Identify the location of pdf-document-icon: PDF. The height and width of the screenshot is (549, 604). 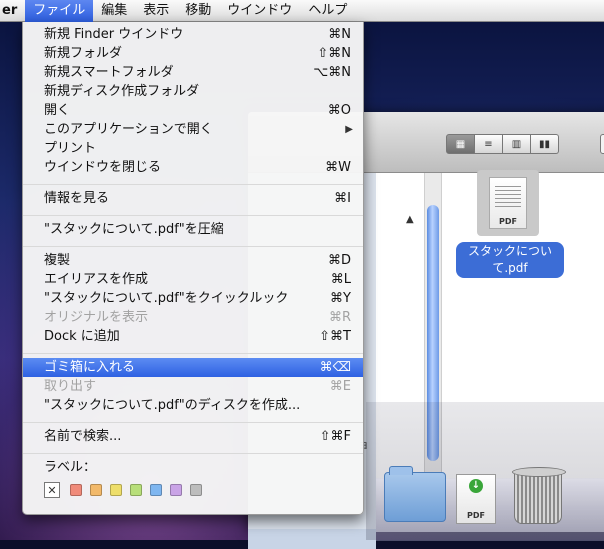
(508, 203).